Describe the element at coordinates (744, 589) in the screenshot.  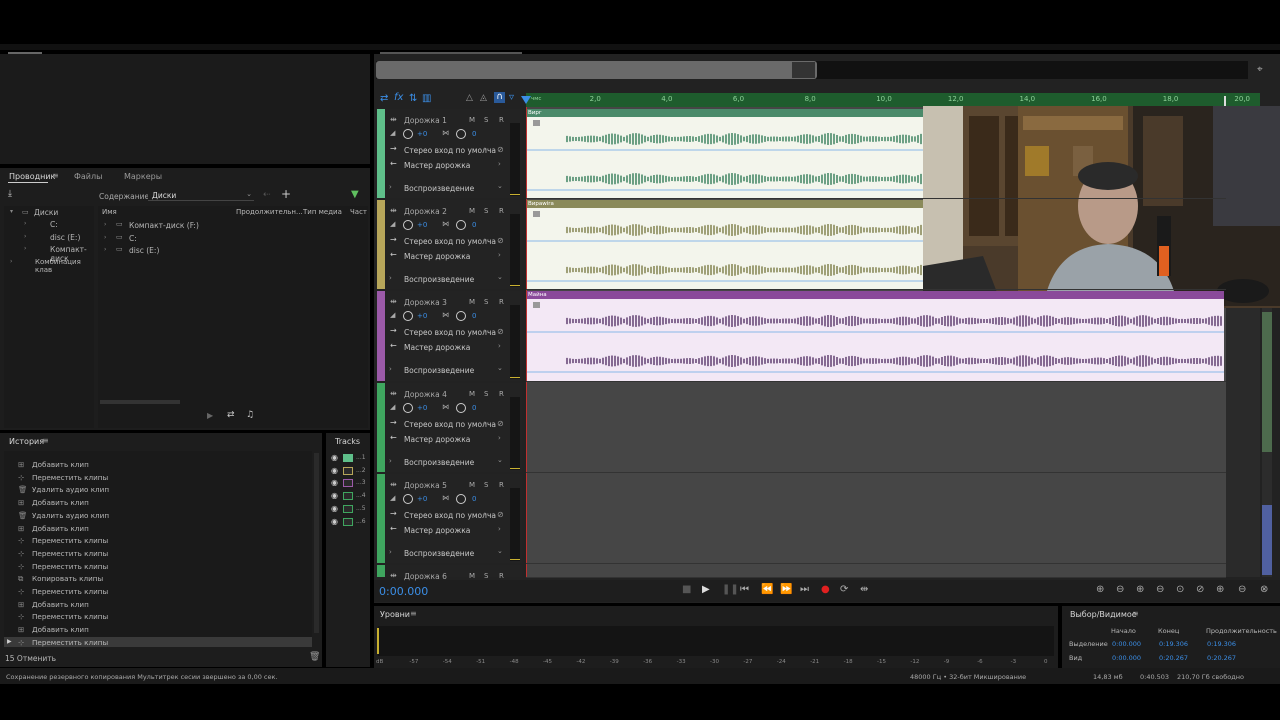
I see `skip-back-icon: ⏮` at that location.